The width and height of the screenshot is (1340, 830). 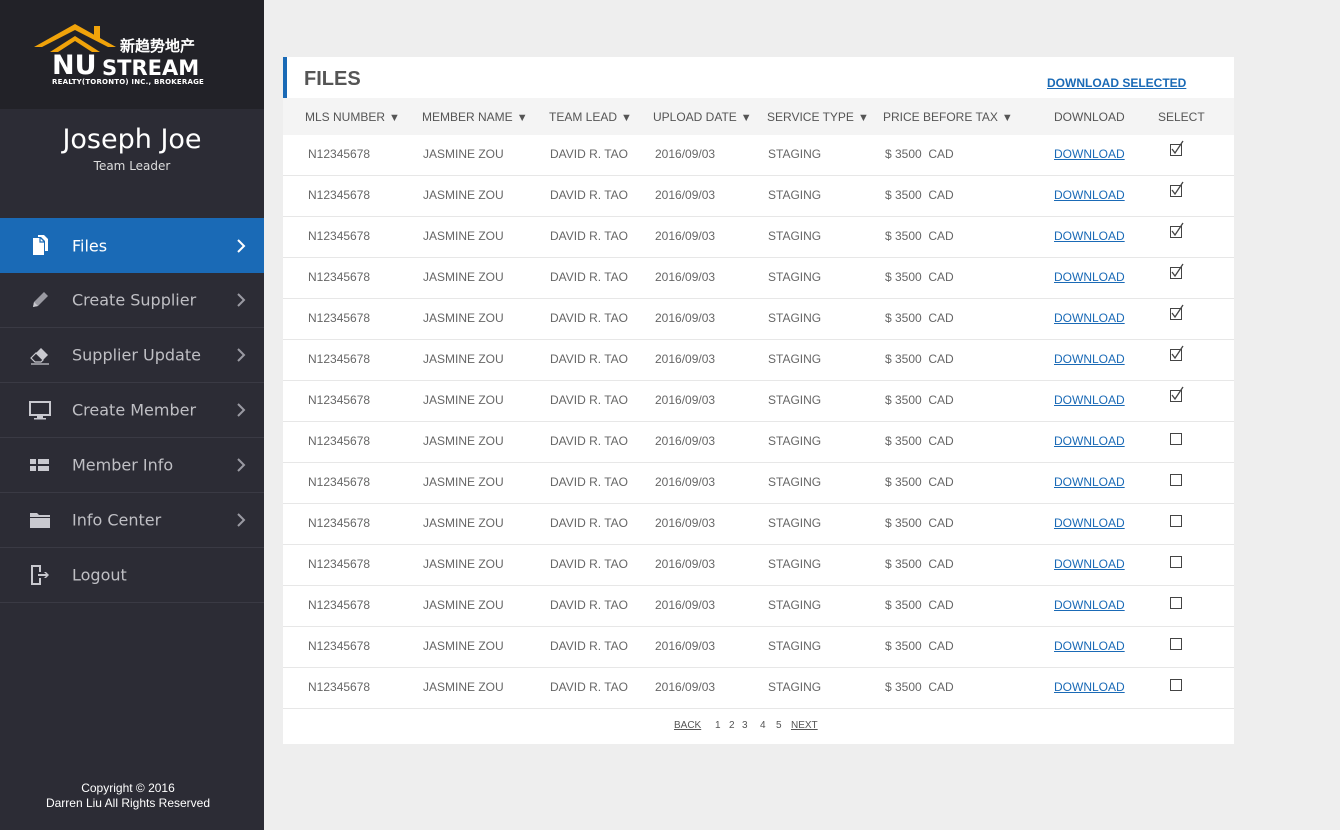 What do you see at coordinates (818, 117) in the screenshot?
I see `column-header-service-type: SERVICE TYPE ▼` at bounding box center [818, 117].